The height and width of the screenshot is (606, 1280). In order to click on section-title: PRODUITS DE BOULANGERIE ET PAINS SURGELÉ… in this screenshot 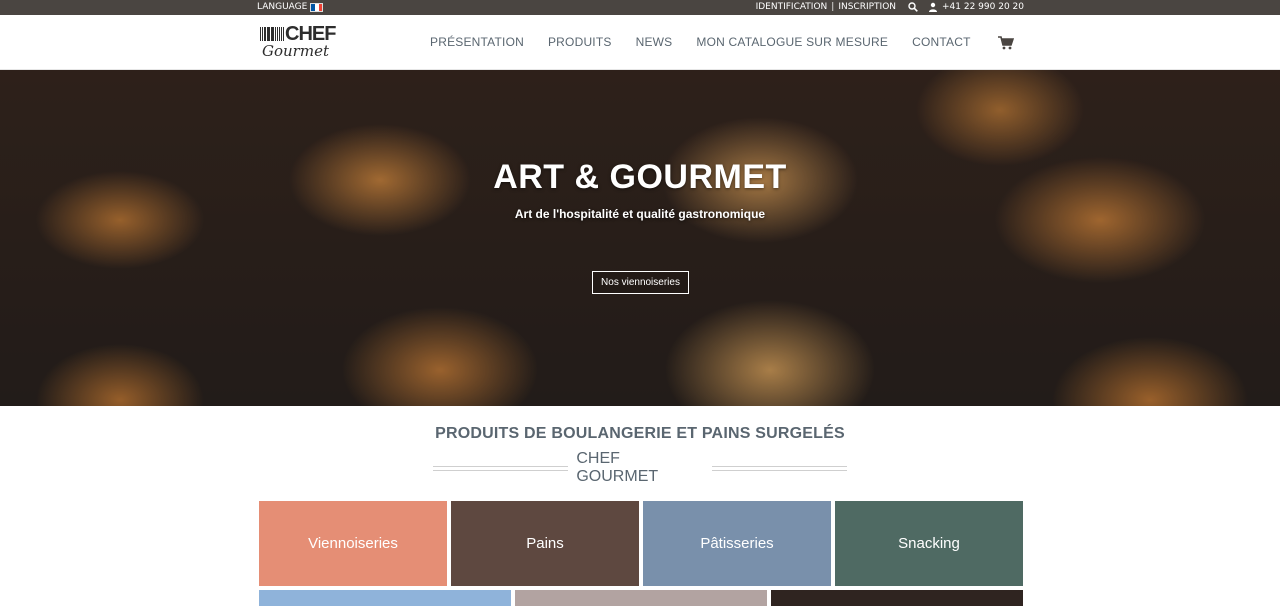, I will do `click(640, 433)`.